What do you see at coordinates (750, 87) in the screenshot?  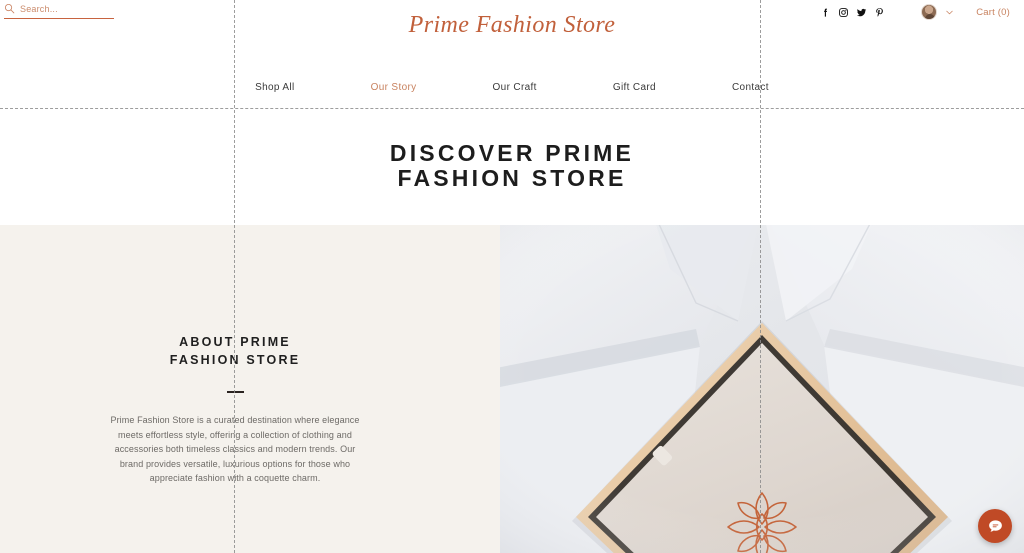 I see `nav-item-contact: Contact` at bounding box center [750, 87].